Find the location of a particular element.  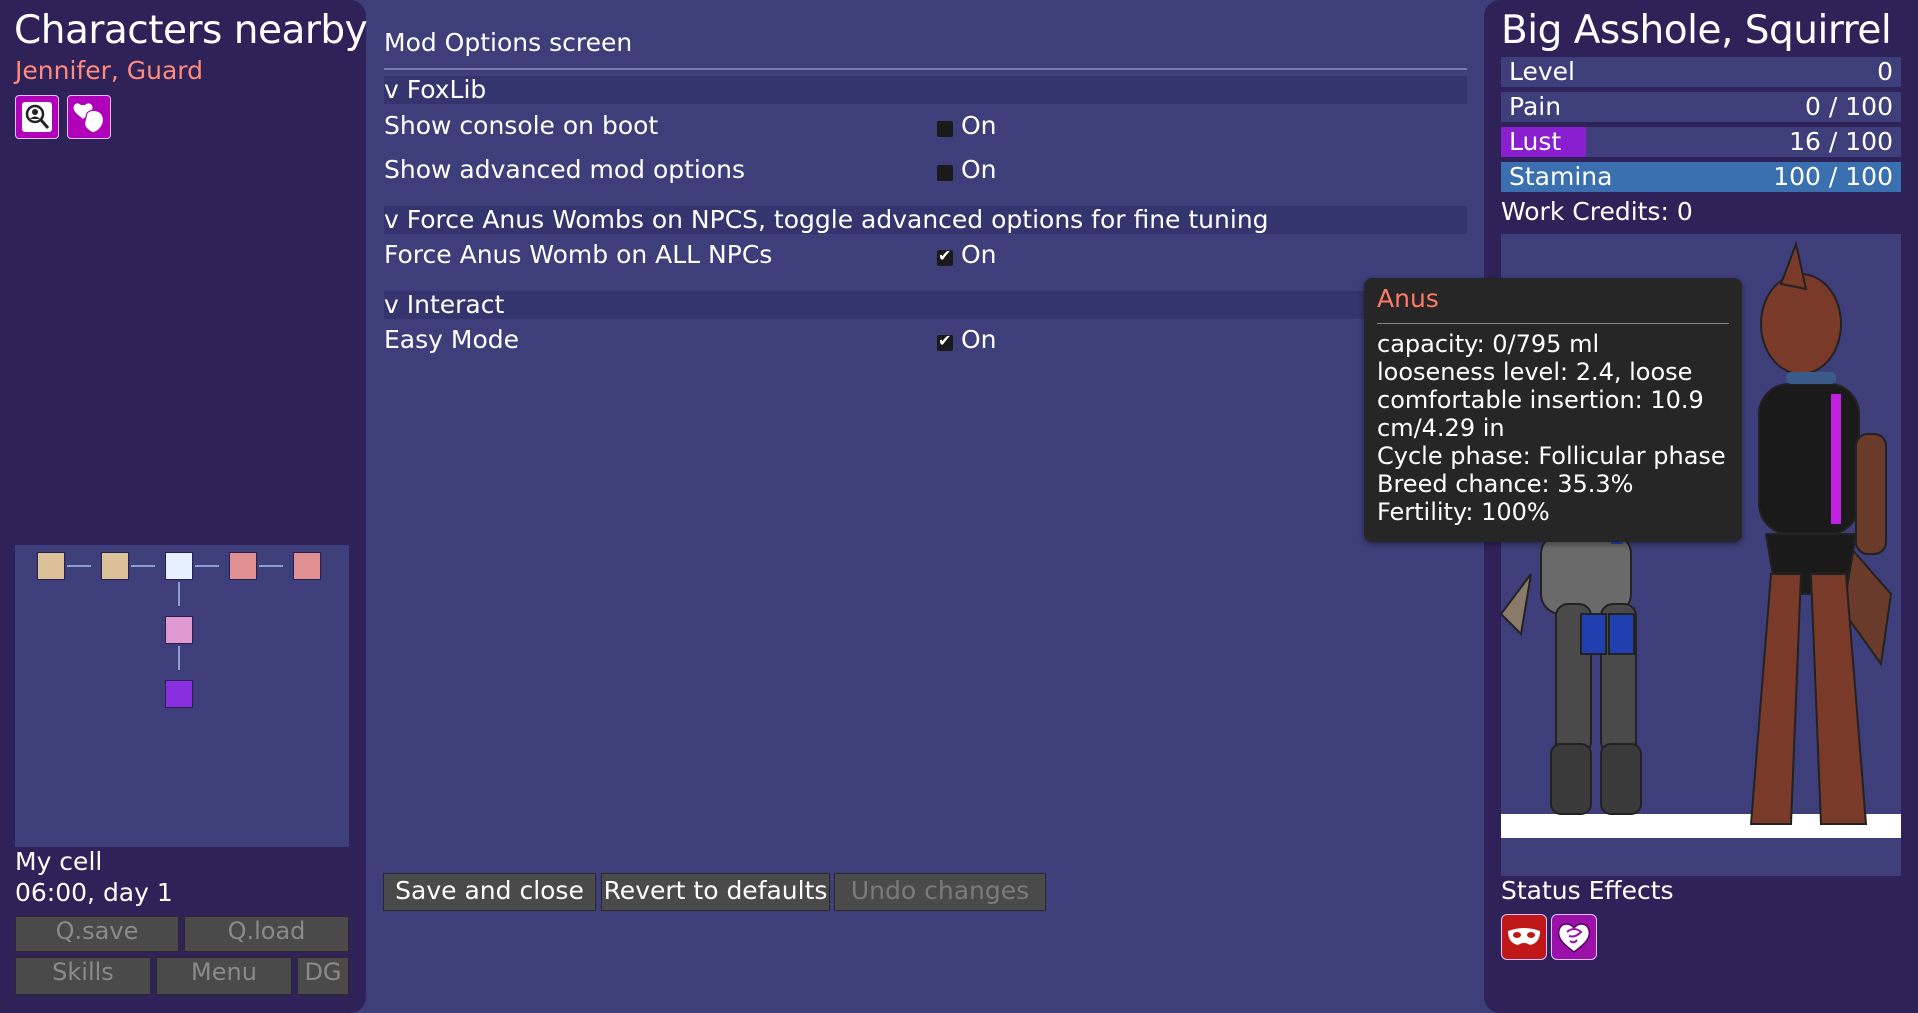

location-name: My cell is located at coordinates (59, 861).